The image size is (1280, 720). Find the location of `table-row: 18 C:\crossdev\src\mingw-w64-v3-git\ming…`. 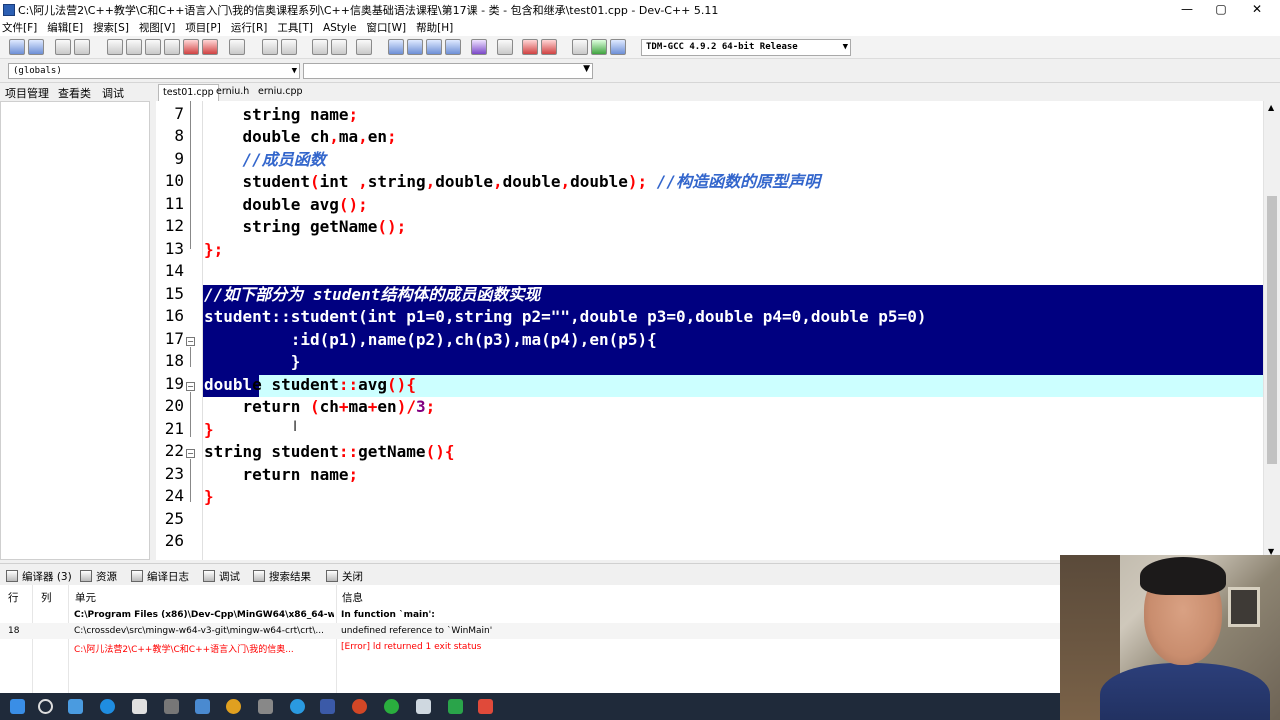

table-row: 18 C:\crossdev\src\mingw-w64-v3-git\ming… is located at coordinates (530, 631).